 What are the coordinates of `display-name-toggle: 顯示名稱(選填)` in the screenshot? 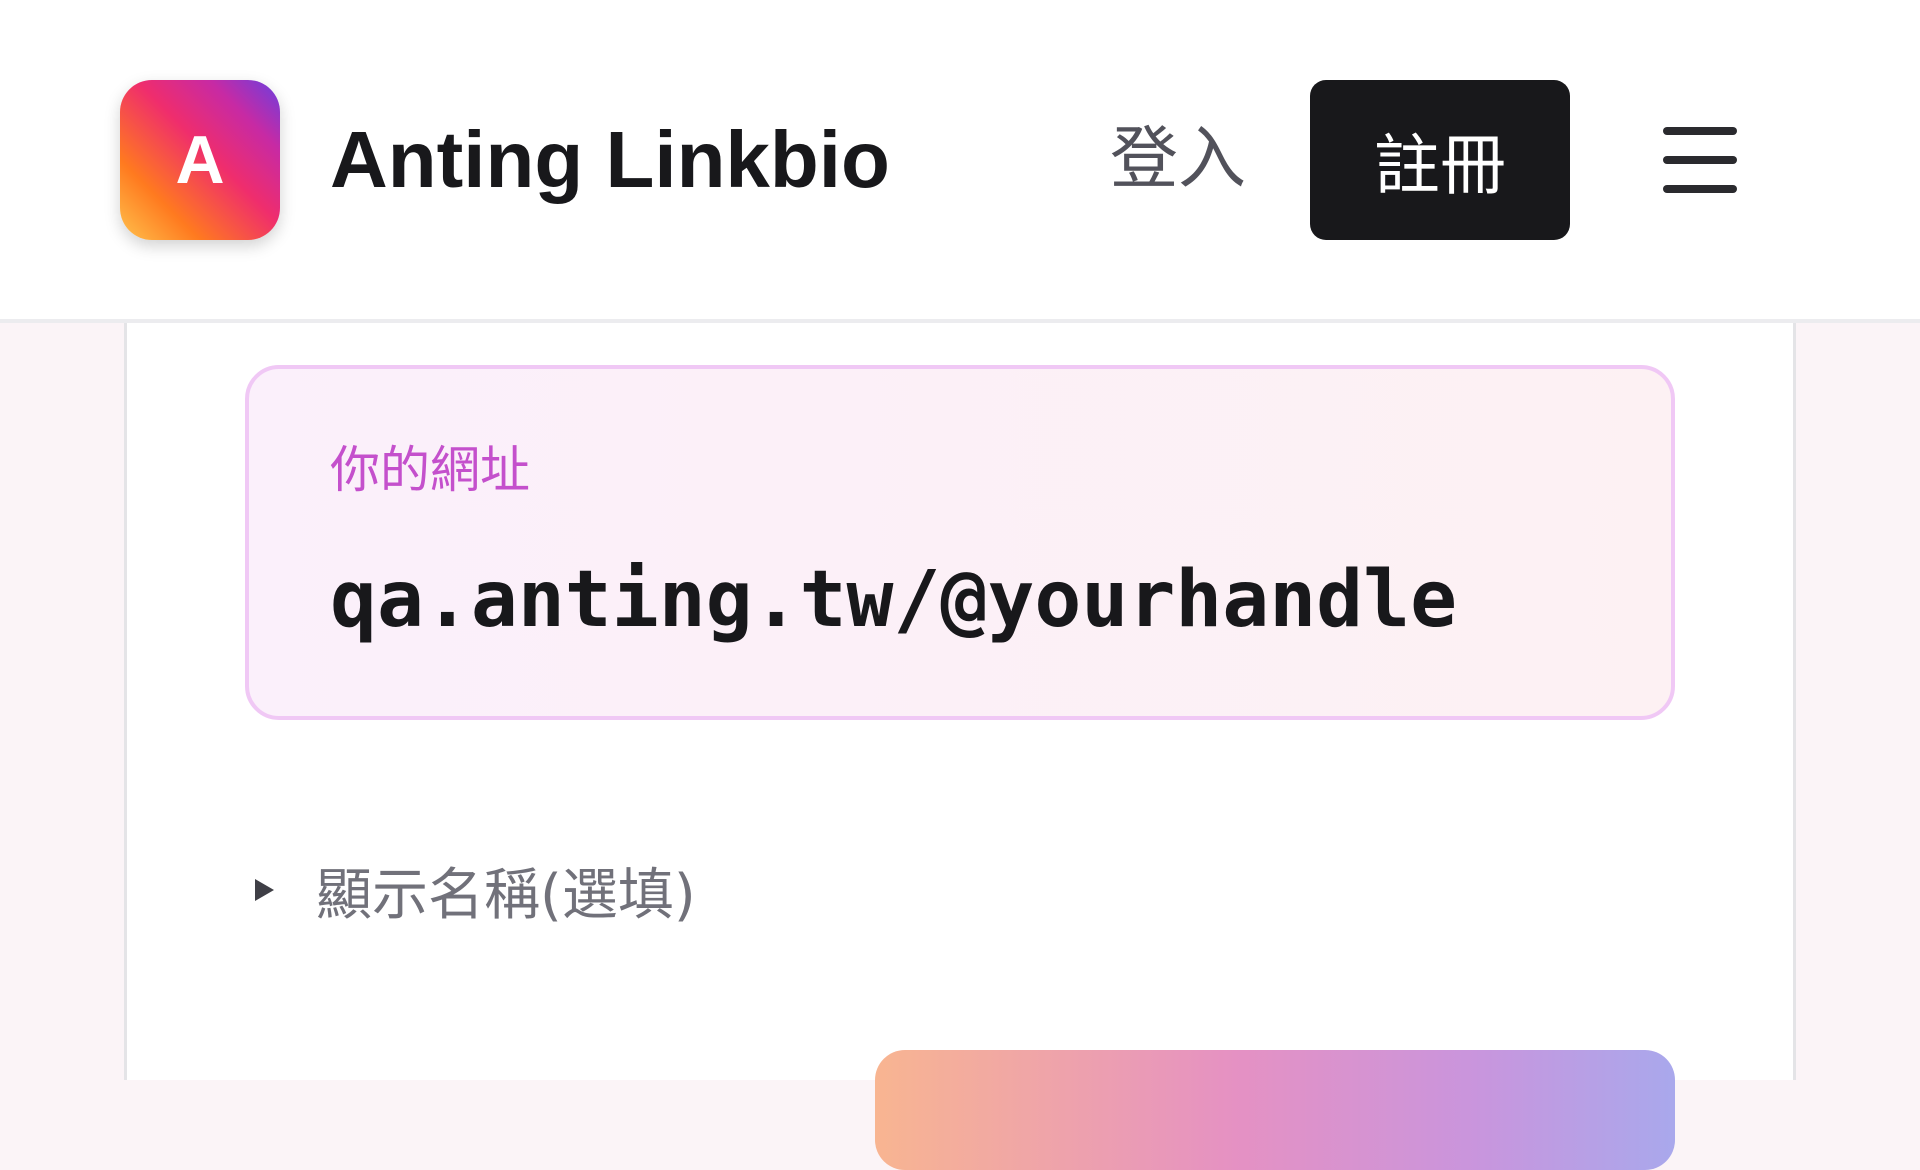 It's located at (475, 890).